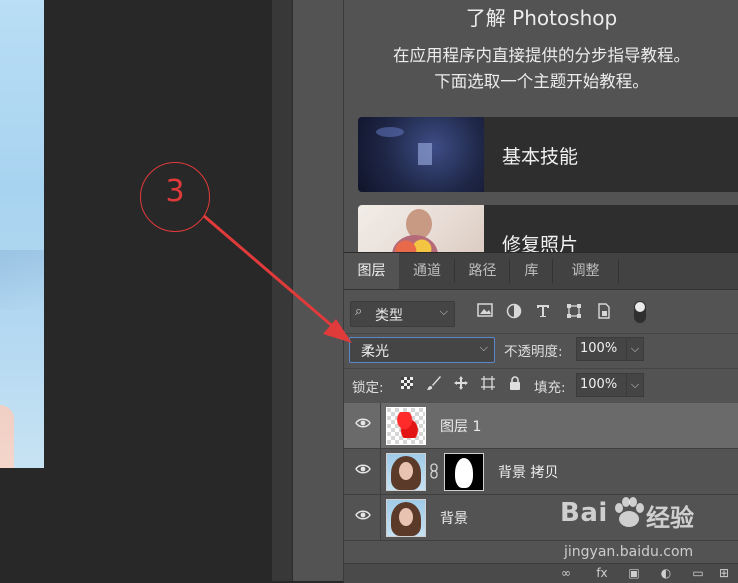 The image size is (738, 583). Describe the element at coordinates (407, 383) in the screenshot. I see `lock-transparent-pixels-icon` at that location.